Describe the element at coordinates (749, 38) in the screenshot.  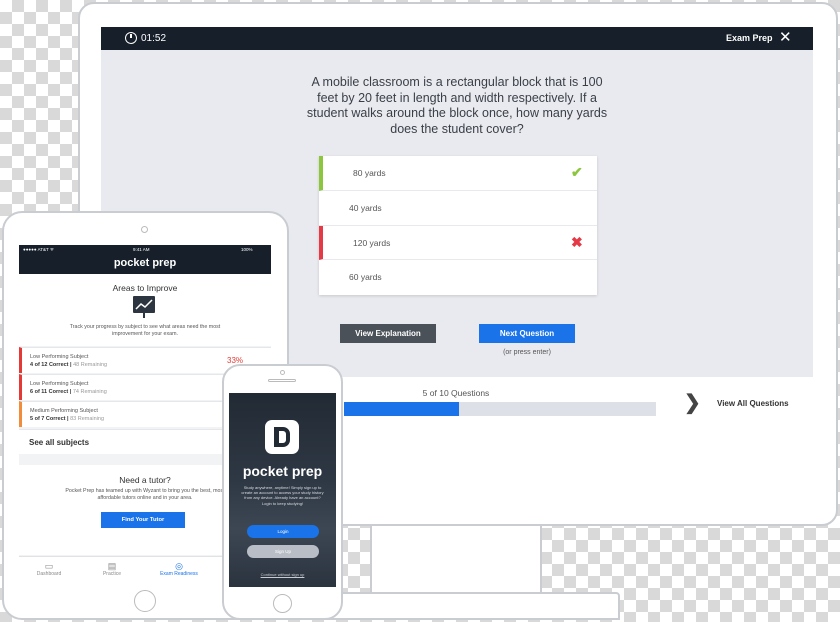
I see `exam-title: Exam Prep` at that location.